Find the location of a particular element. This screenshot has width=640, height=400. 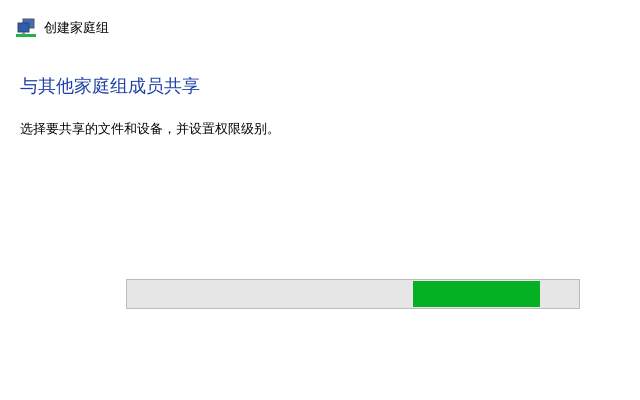

description-text: 选择要共享的文件和设备，并设置权限级别。 is located at coordinates (150, 129).